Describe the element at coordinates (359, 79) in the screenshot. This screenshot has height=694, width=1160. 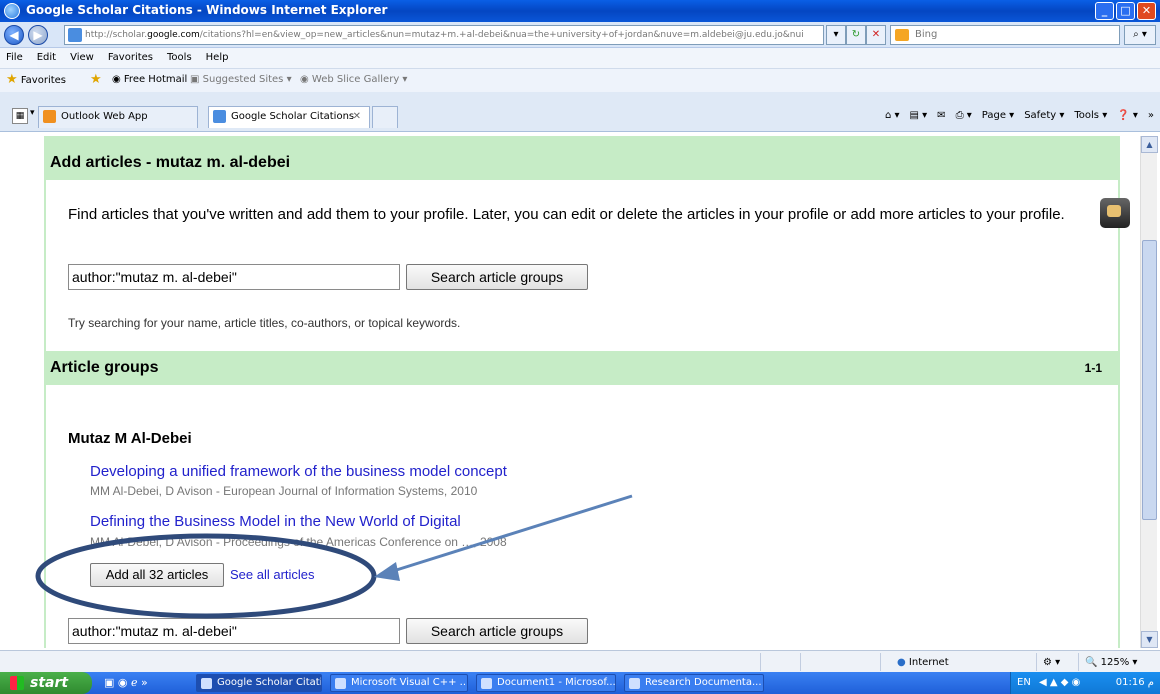
I see `fav-label: Web Slice Gallery ▾` at that location.